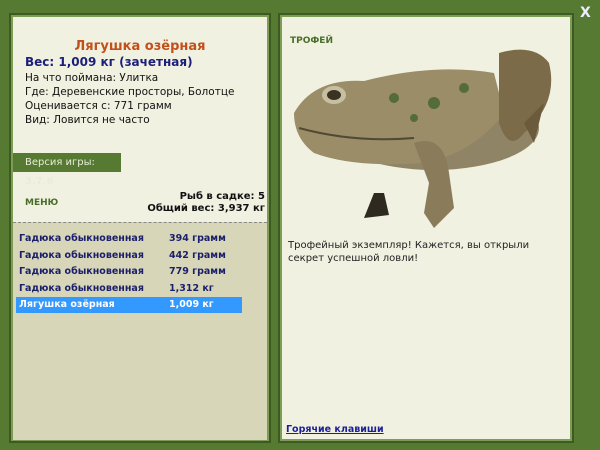 Image resolution: width=600 pixels, height=450 pixels. I want to click on close-button: X, so click(585, 13).